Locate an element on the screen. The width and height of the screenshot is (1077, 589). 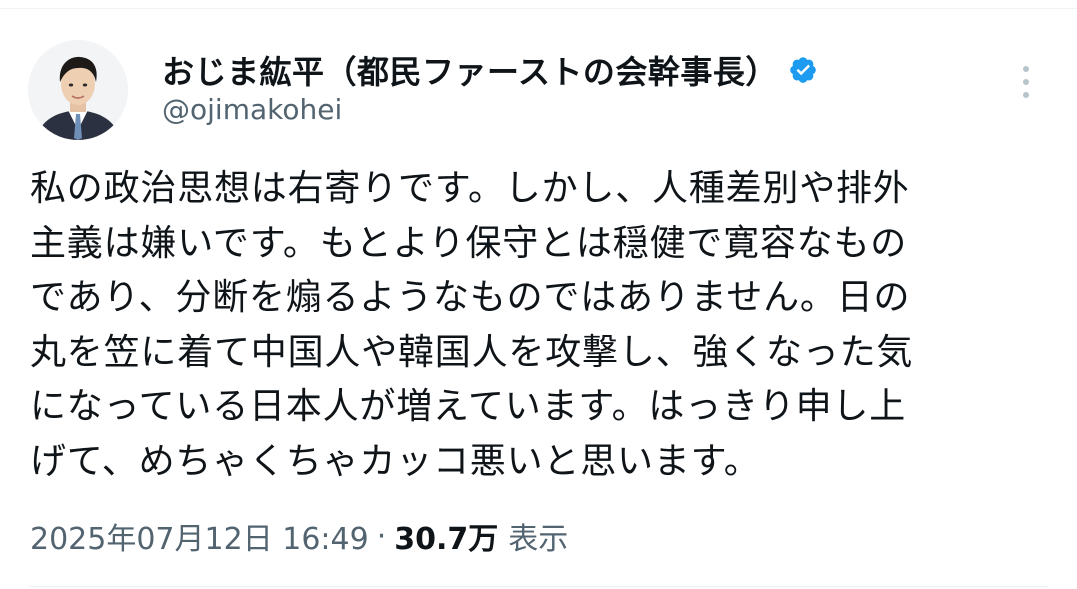
tweet-meta: 2025年07月12日 16:49 · 30.7万 表示 is located at coordinates (299, 536).